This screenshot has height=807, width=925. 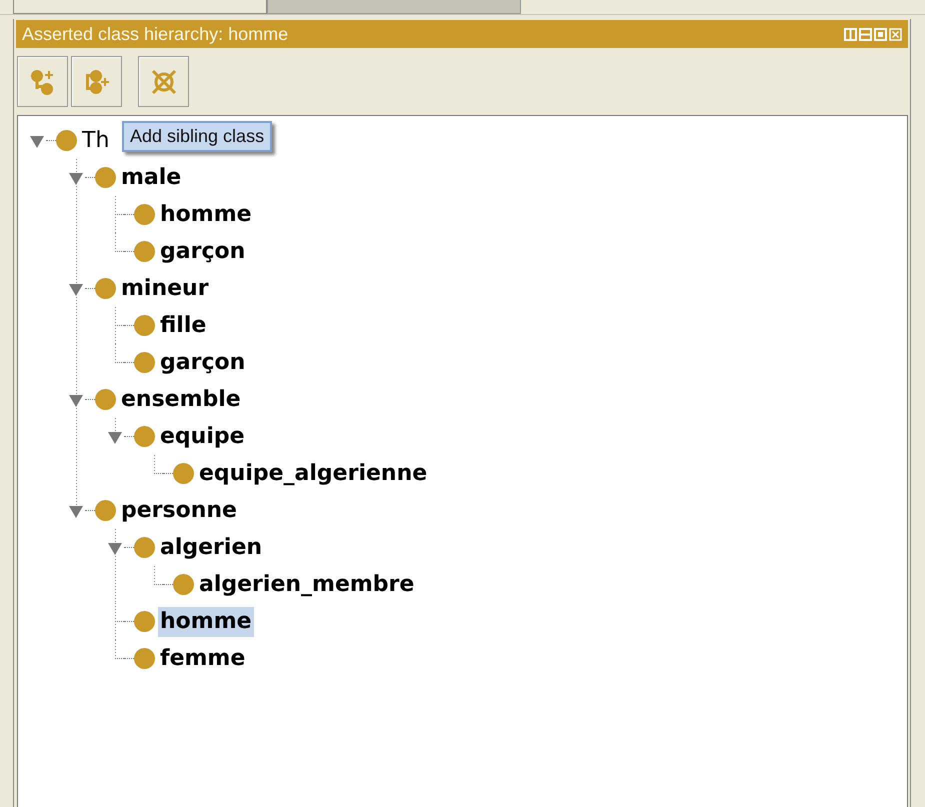 I want to click on add-sibling-button, so click(x=96, y=81).